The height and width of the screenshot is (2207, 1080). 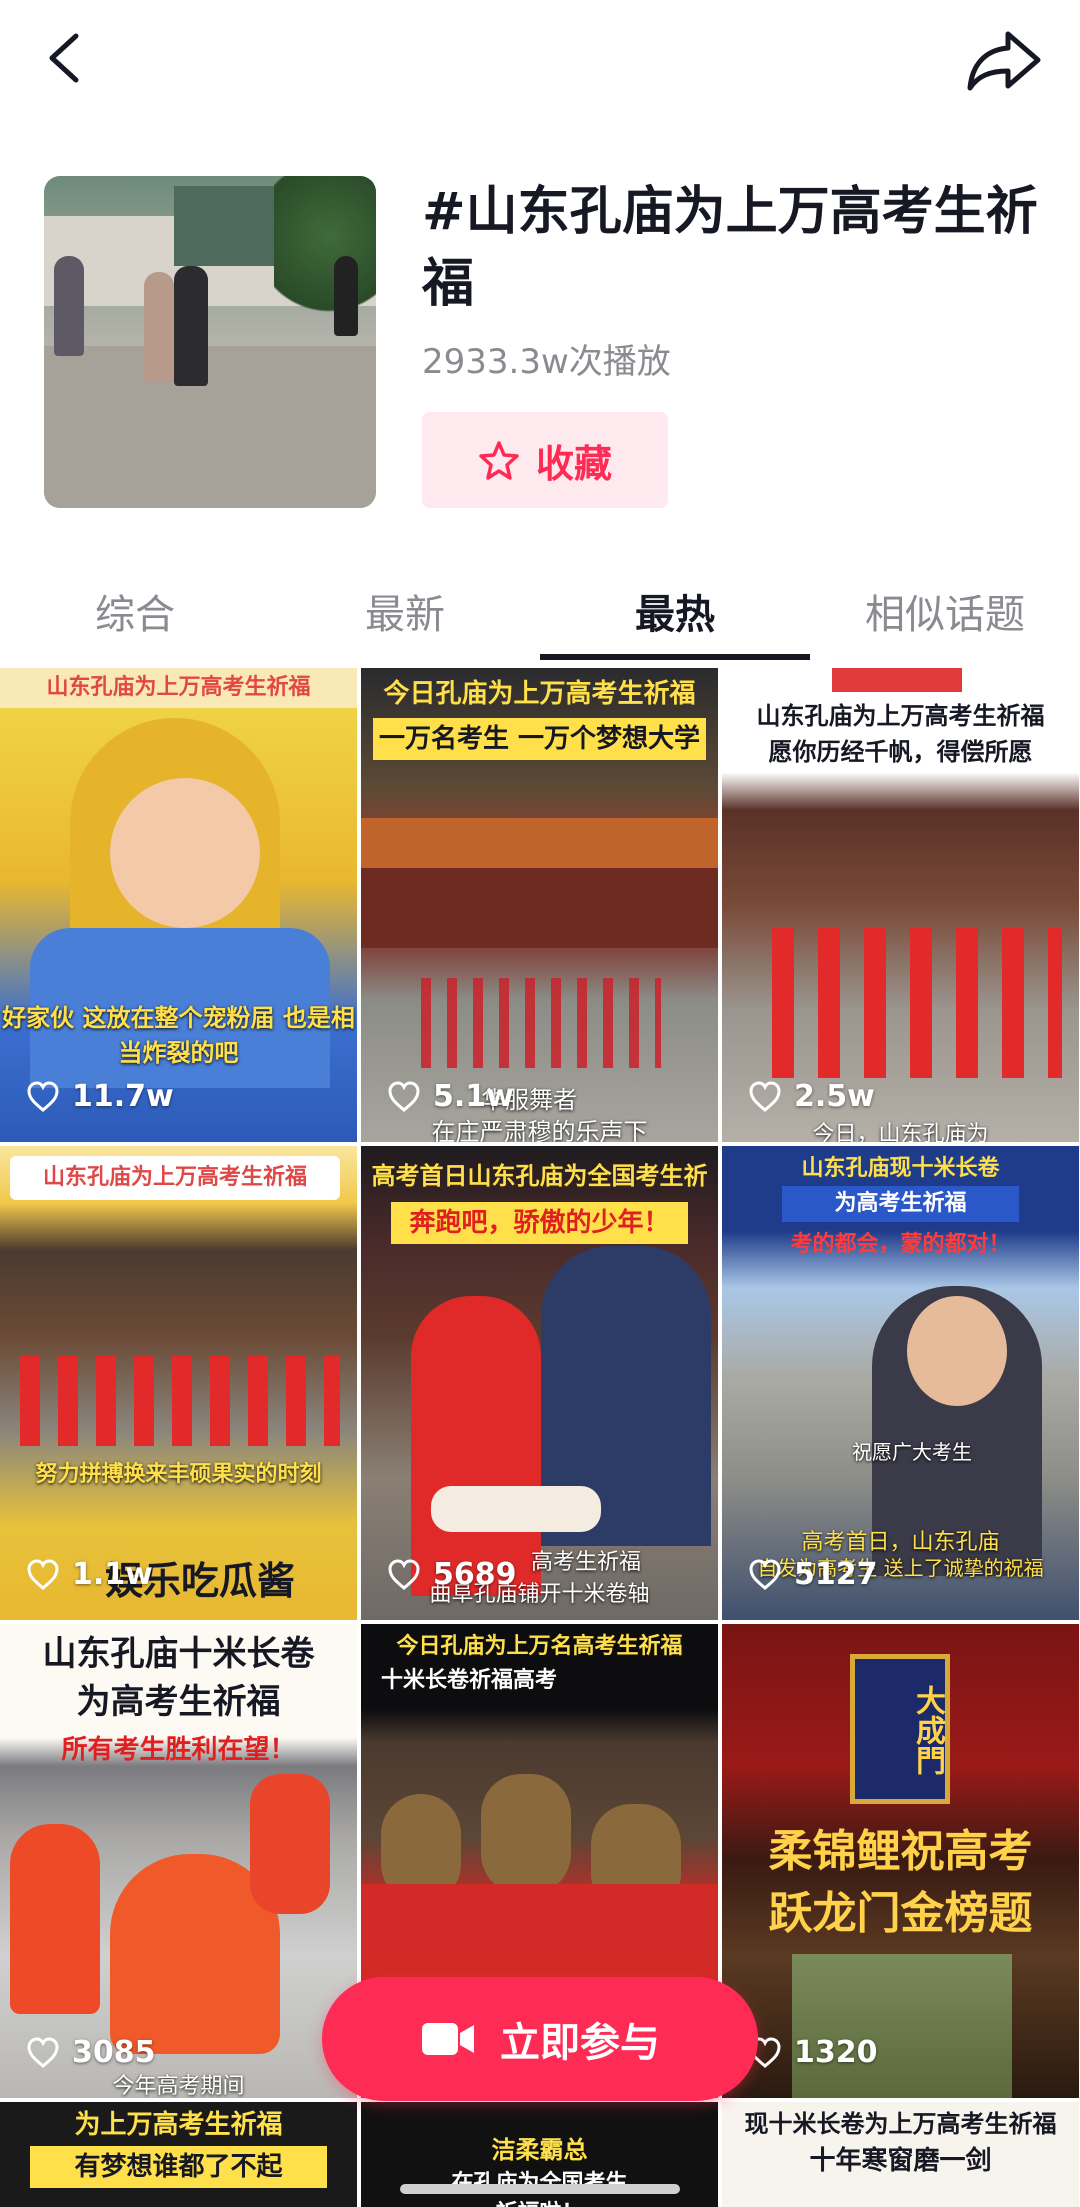 I want to click on like-count: 5689, so click(x=452, y=1574).